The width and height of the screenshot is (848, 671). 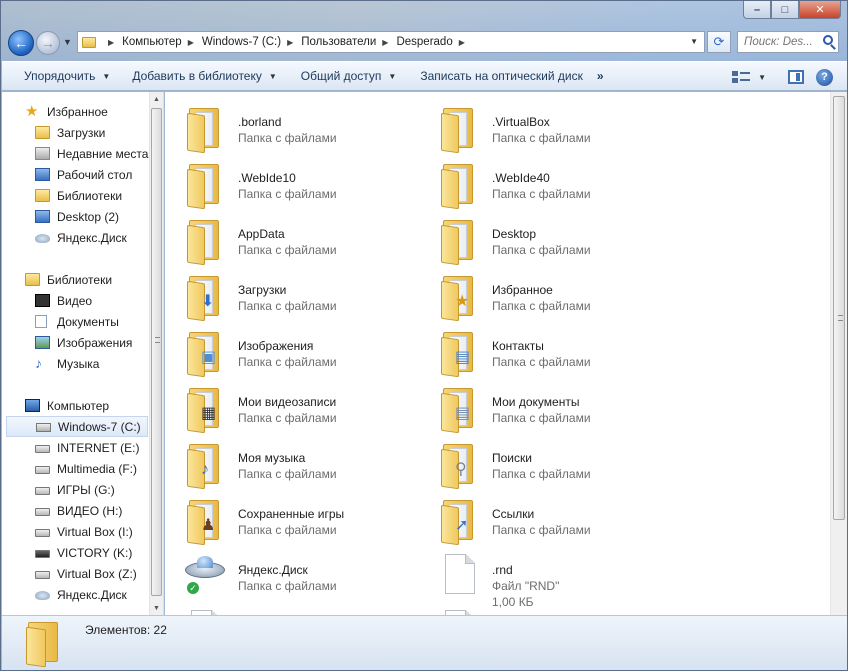 I want to click on more-commands-button: », so click(x=600, y=76).